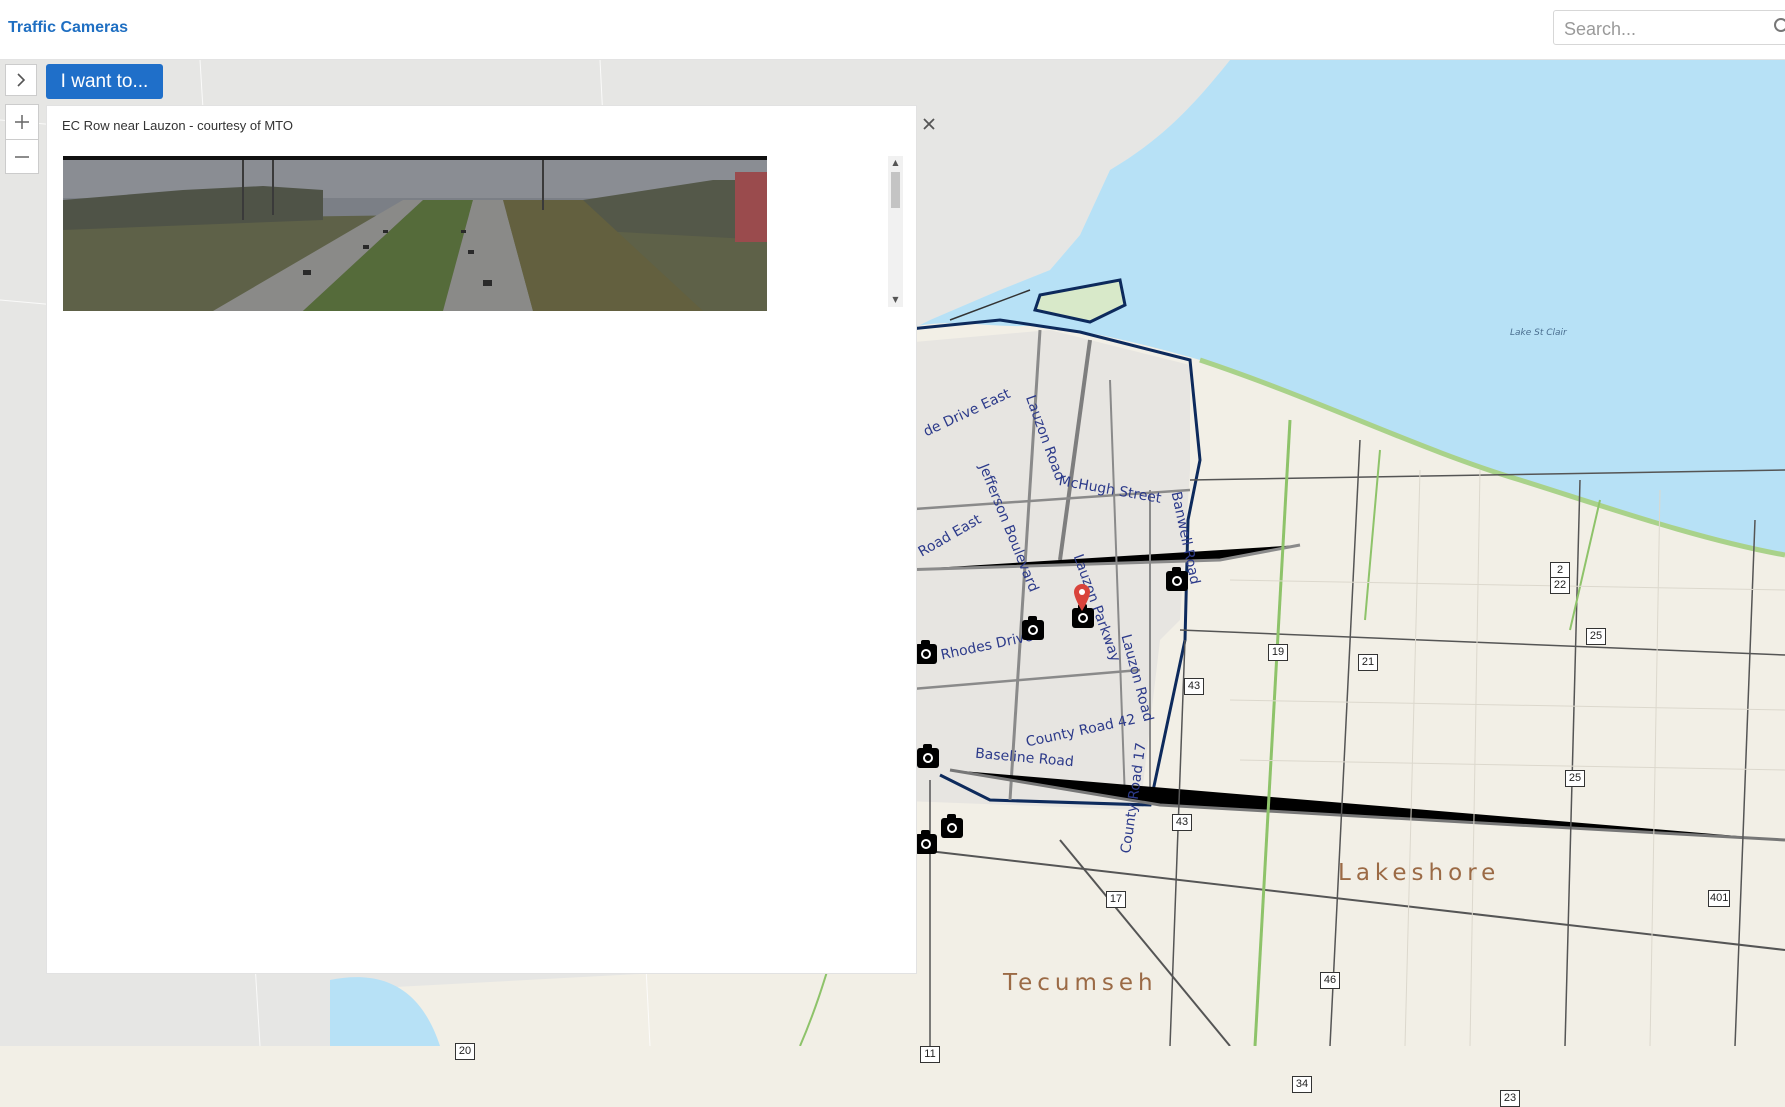 The width and height of the screenshot is (1785, 1107). Describe the element at coordinates (1082, 597) in the screenshot. I see `selected-location-marker-icon` at that location.